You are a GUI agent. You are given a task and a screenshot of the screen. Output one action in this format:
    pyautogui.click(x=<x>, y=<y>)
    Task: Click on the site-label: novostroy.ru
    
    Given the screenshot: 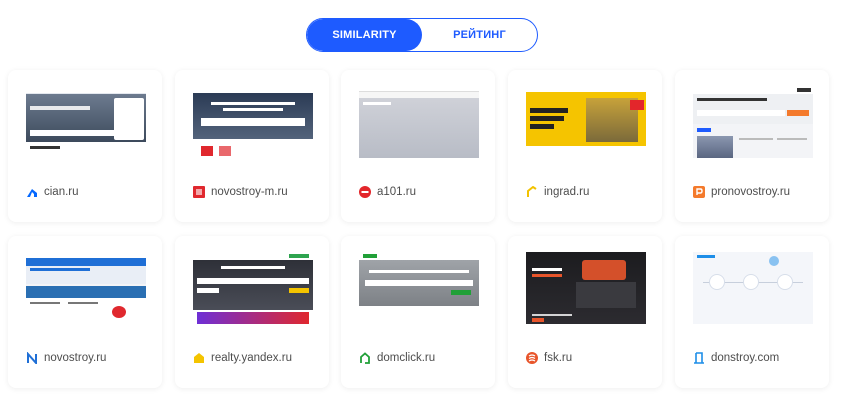 What is the action you would take?
    pyautogui.click(x=66, y=358)
    